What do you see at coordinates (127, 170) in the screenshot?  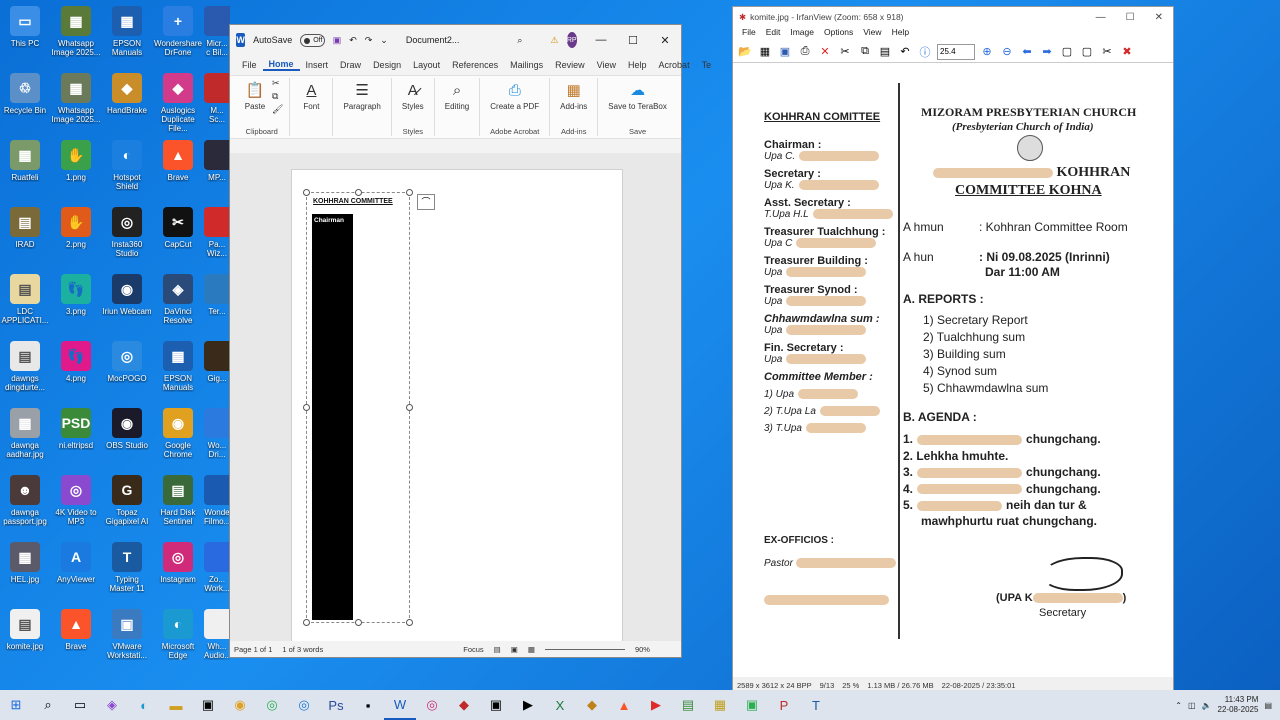 I see `desktop-icon: ◐ Hotspot Shield` at bounding box center [127, 170].